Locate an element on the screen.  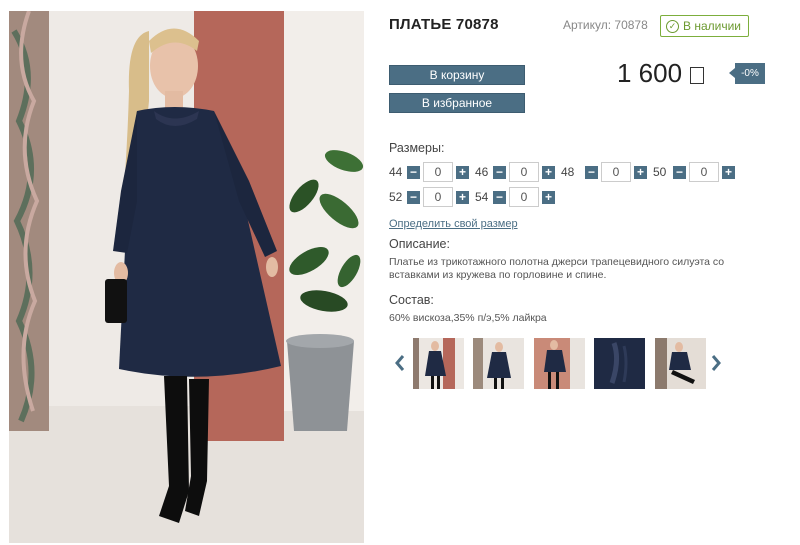
add-to-cart-button: В корзину is located at coordinates (457, 75).